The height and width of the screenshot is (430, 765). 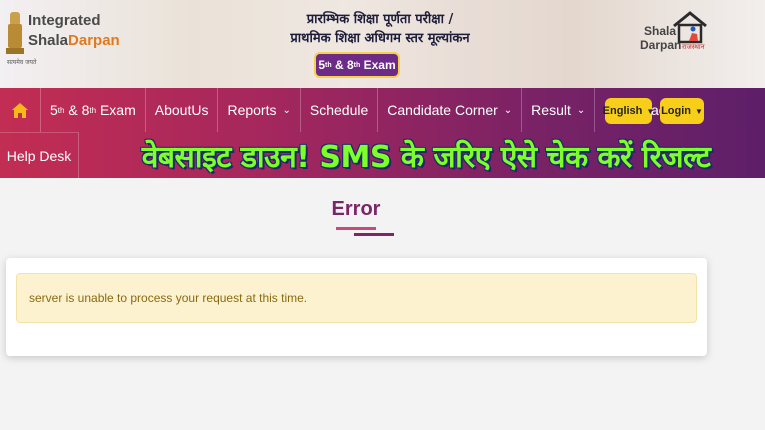 I want to click on nav-item-exam: 5th & 8th Exam, so click(x=93, y=110).